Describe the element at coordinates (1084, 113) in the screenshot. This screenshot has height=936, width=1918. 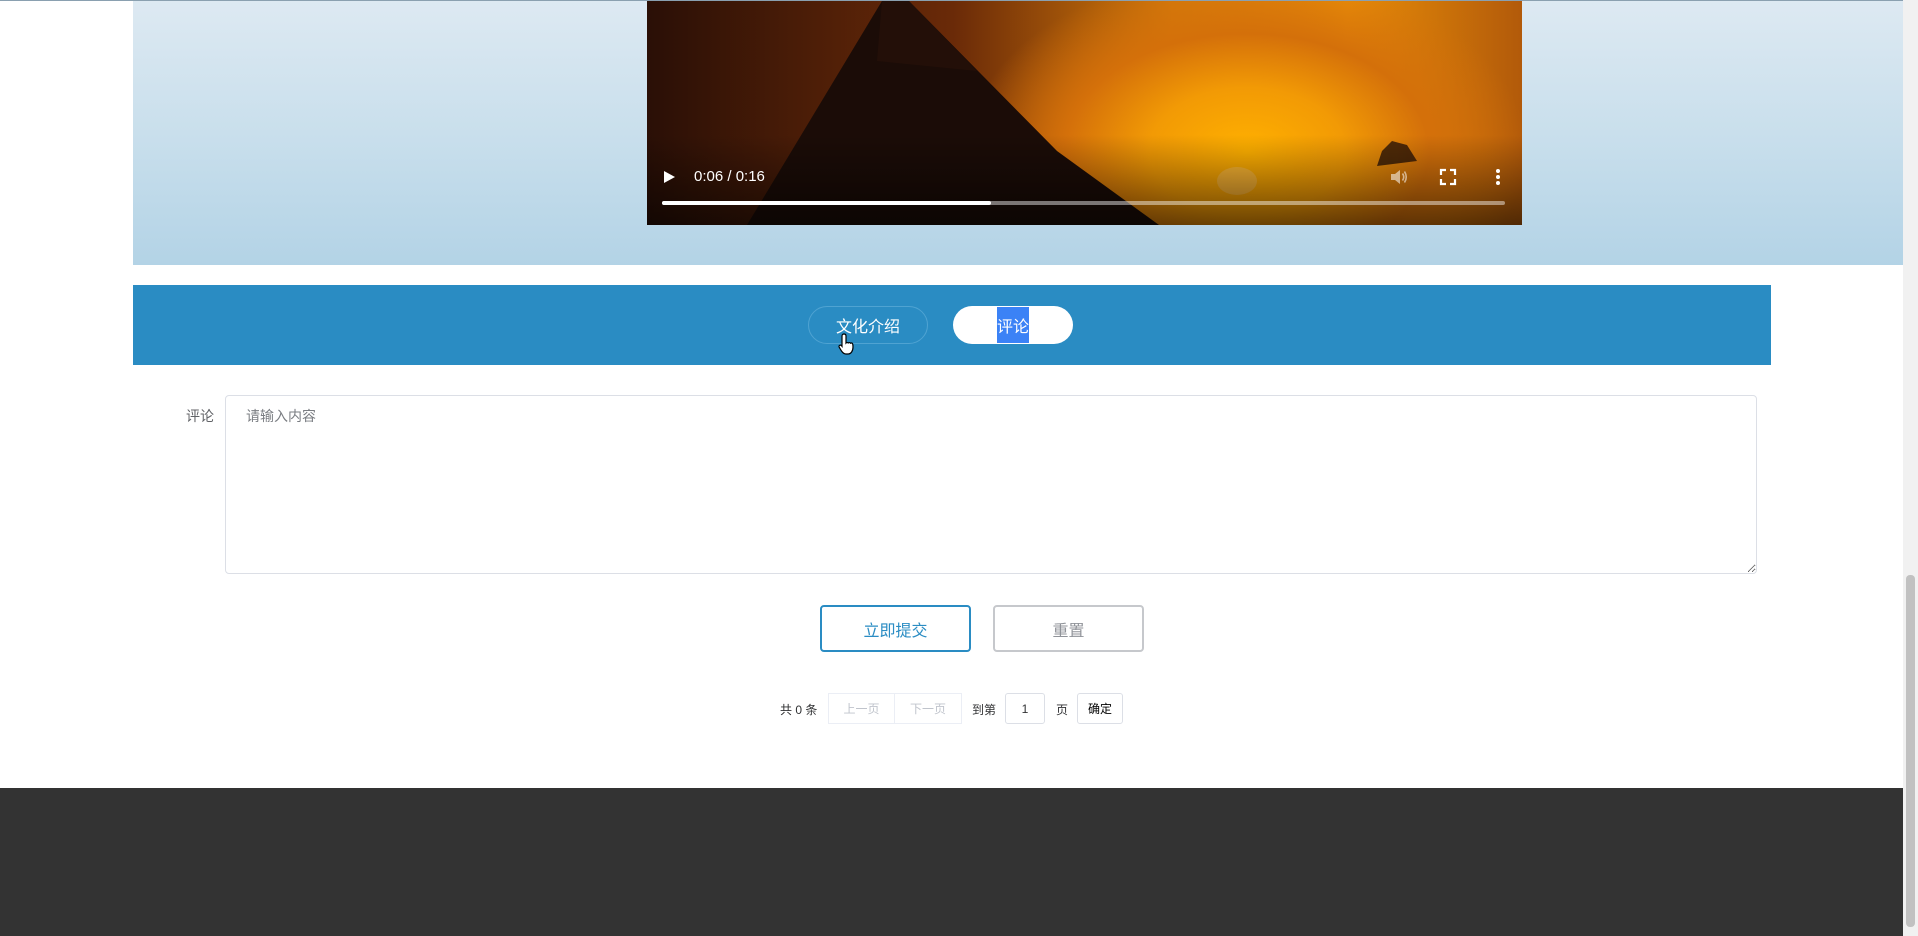
I see `video-player: 0:06 / 0:16` at that location.